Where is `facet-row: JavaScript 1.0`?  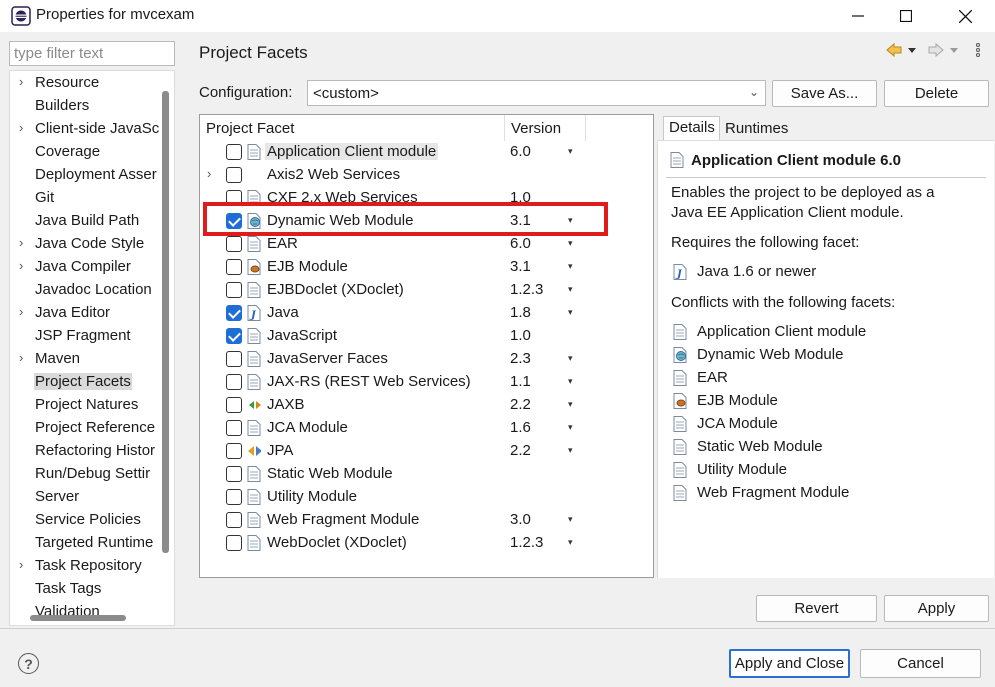
facet-row: JavaScript 1.0 is located at coordinates (426, 336).